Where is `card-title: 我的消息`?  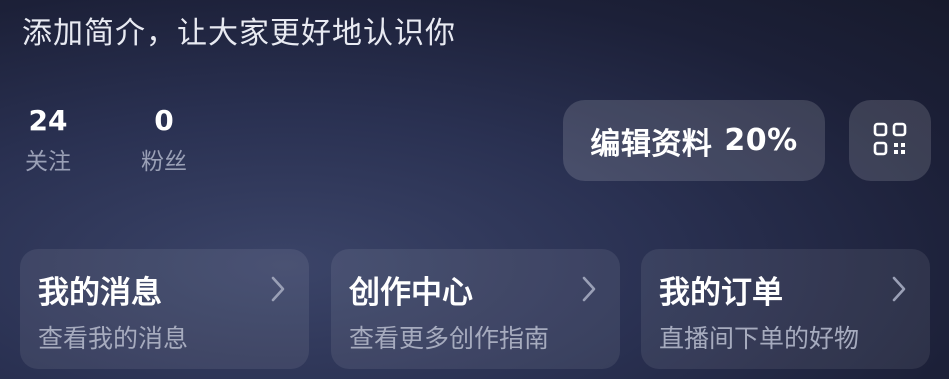
card-title: 我的消息 is located at coordinates (100, 293).